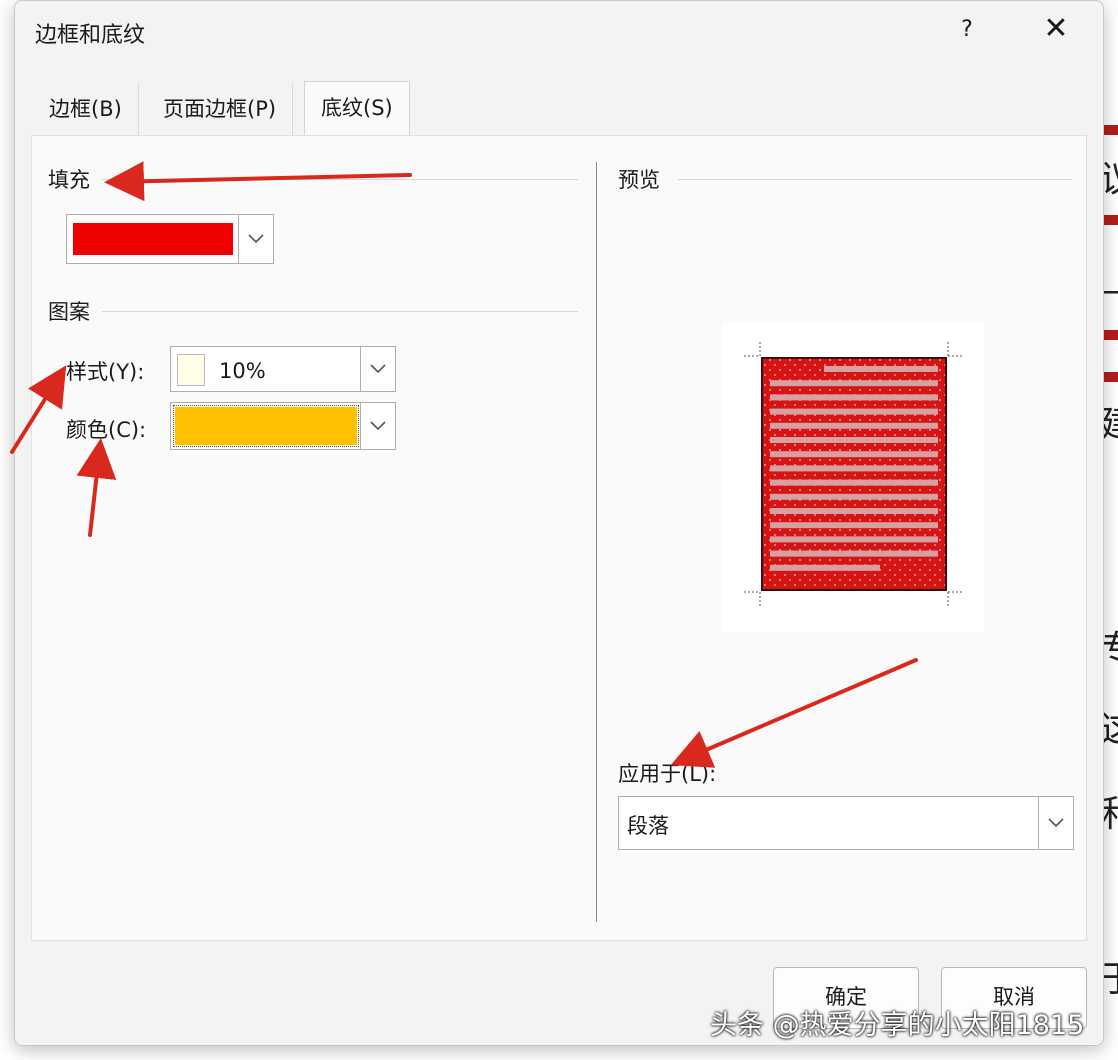  I want to click on tab-borders: 边框(B), so click(86, 109).